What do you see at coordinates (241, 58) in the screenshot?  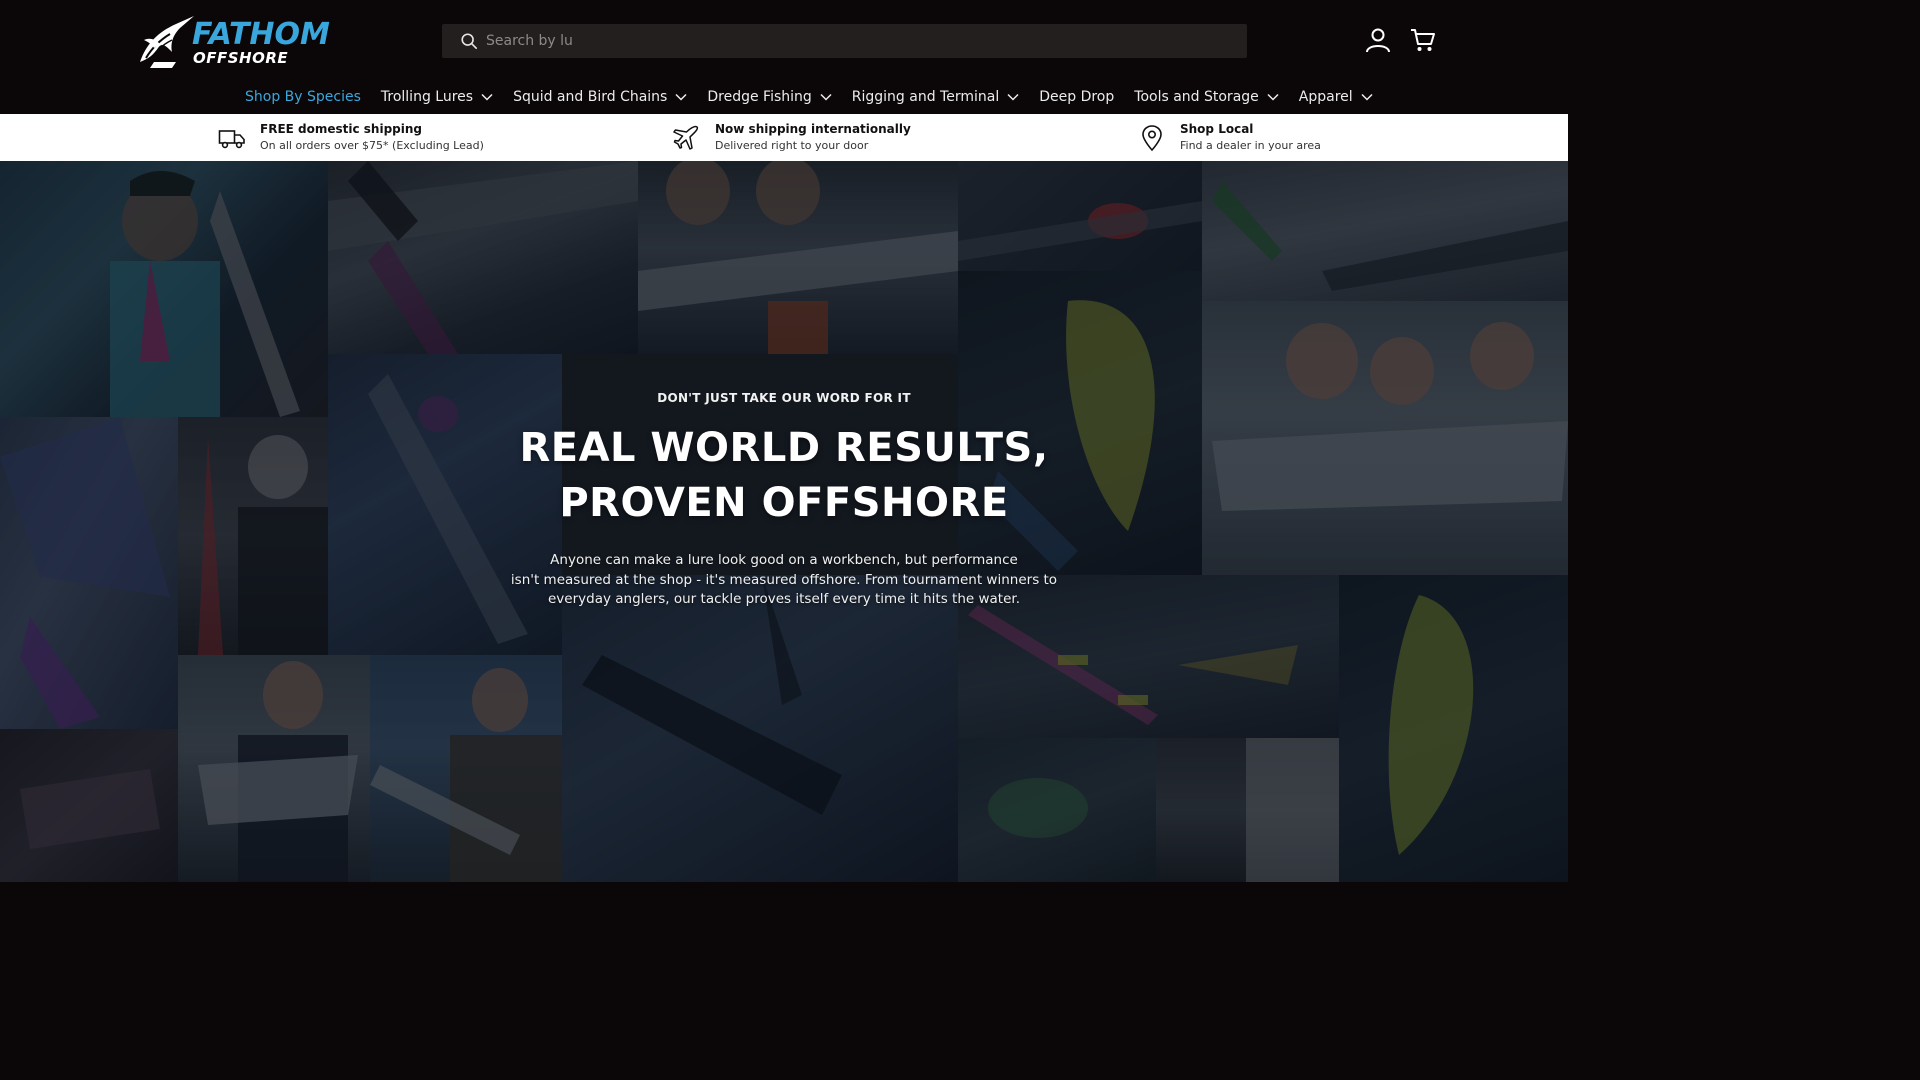 I see `brand-name-line2: OFFSHORE` at bounding box center [241, 58].